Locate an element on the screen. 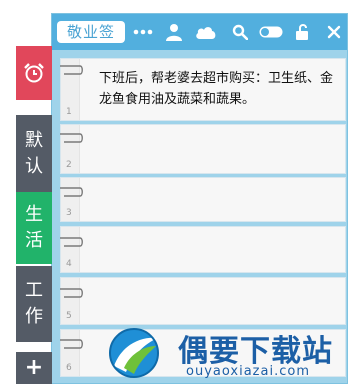  tab-label-2: 作 is located at coordinates (34, 316).